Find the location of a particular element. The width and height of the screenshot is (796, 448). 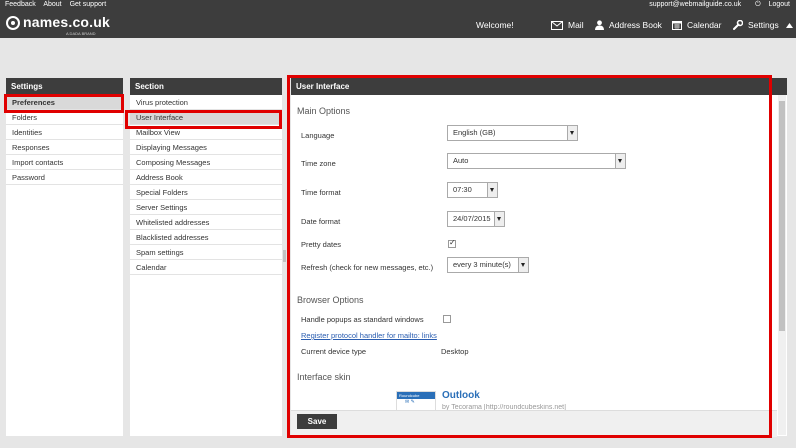

settings-item-identities: Identities is located at coordinates (64, 132).